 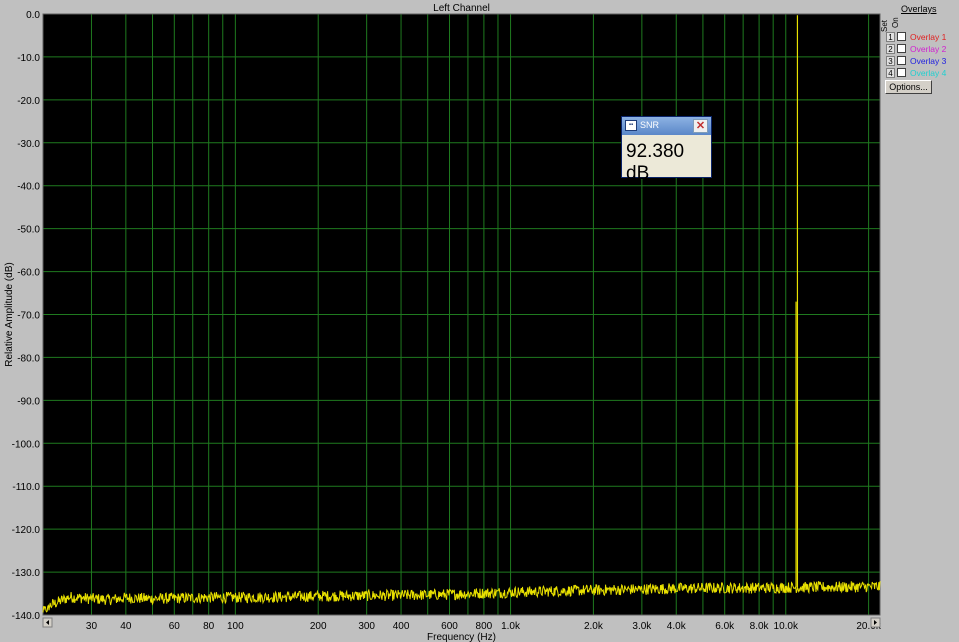 What do you see at coordinates (666, 126) in the screenshot?
I see `snr-titlebar: ▪▪ SNR ✕` at bounding box center [666, 126].